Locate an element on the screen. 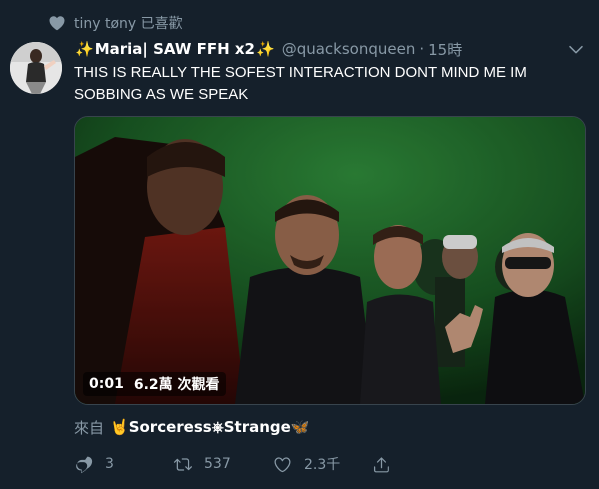 The image size is (599, 489). tweet-source: 來自 🤘 Sorceress ⎈ Strange 🦋 is located at coordinates (192, 427).